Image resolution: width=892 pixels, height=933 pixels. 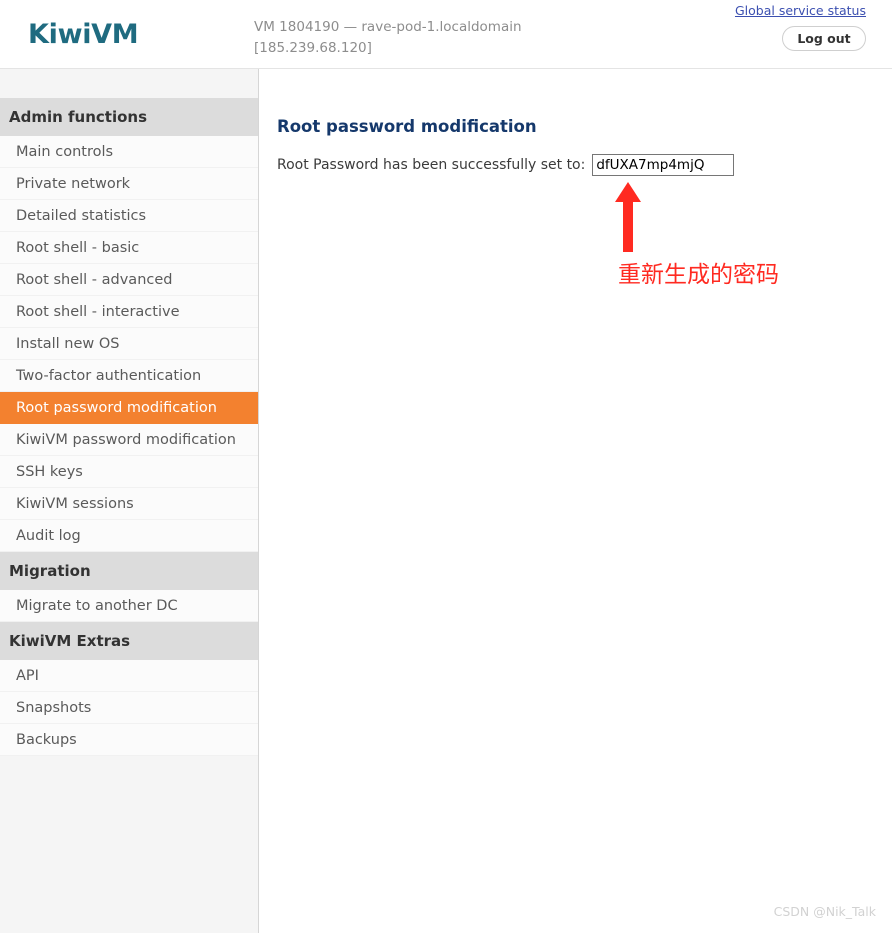 I want to click on logout-button: Log out, so click(x=824, y=38).